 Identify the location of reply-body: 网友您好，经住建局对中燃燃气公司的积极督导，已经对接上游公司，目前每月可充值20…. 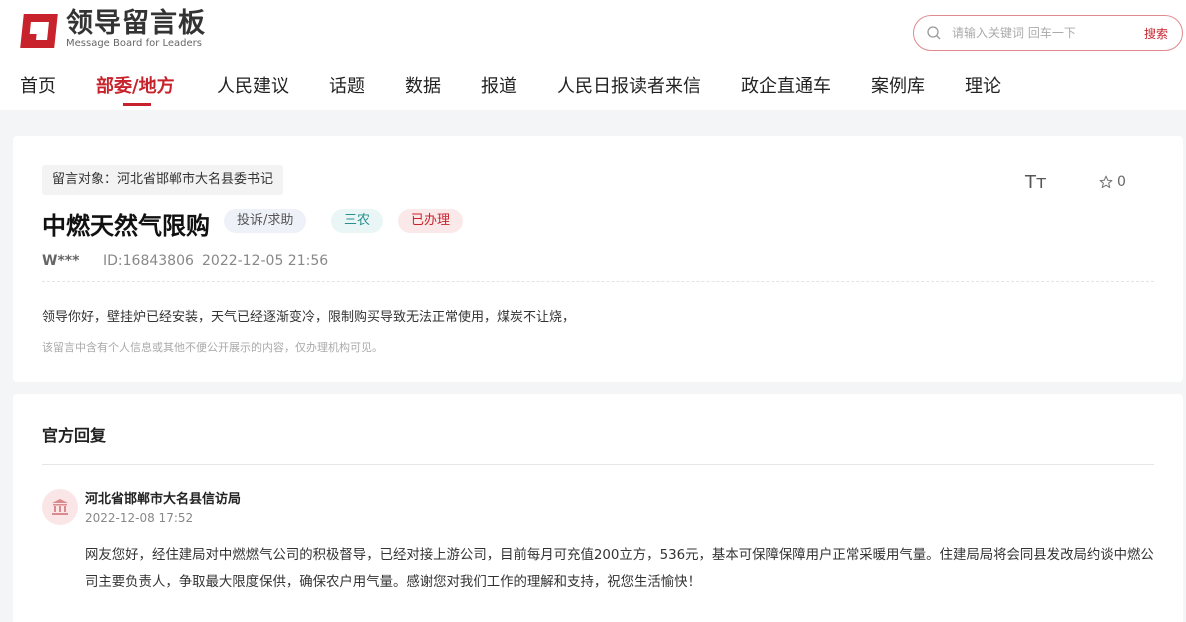
(619, 569).